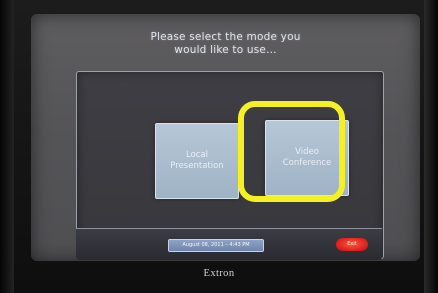 This screenshot has width=438, height=293. I want to click on local-presentation-button: Local Presentation, so click(197, 161).